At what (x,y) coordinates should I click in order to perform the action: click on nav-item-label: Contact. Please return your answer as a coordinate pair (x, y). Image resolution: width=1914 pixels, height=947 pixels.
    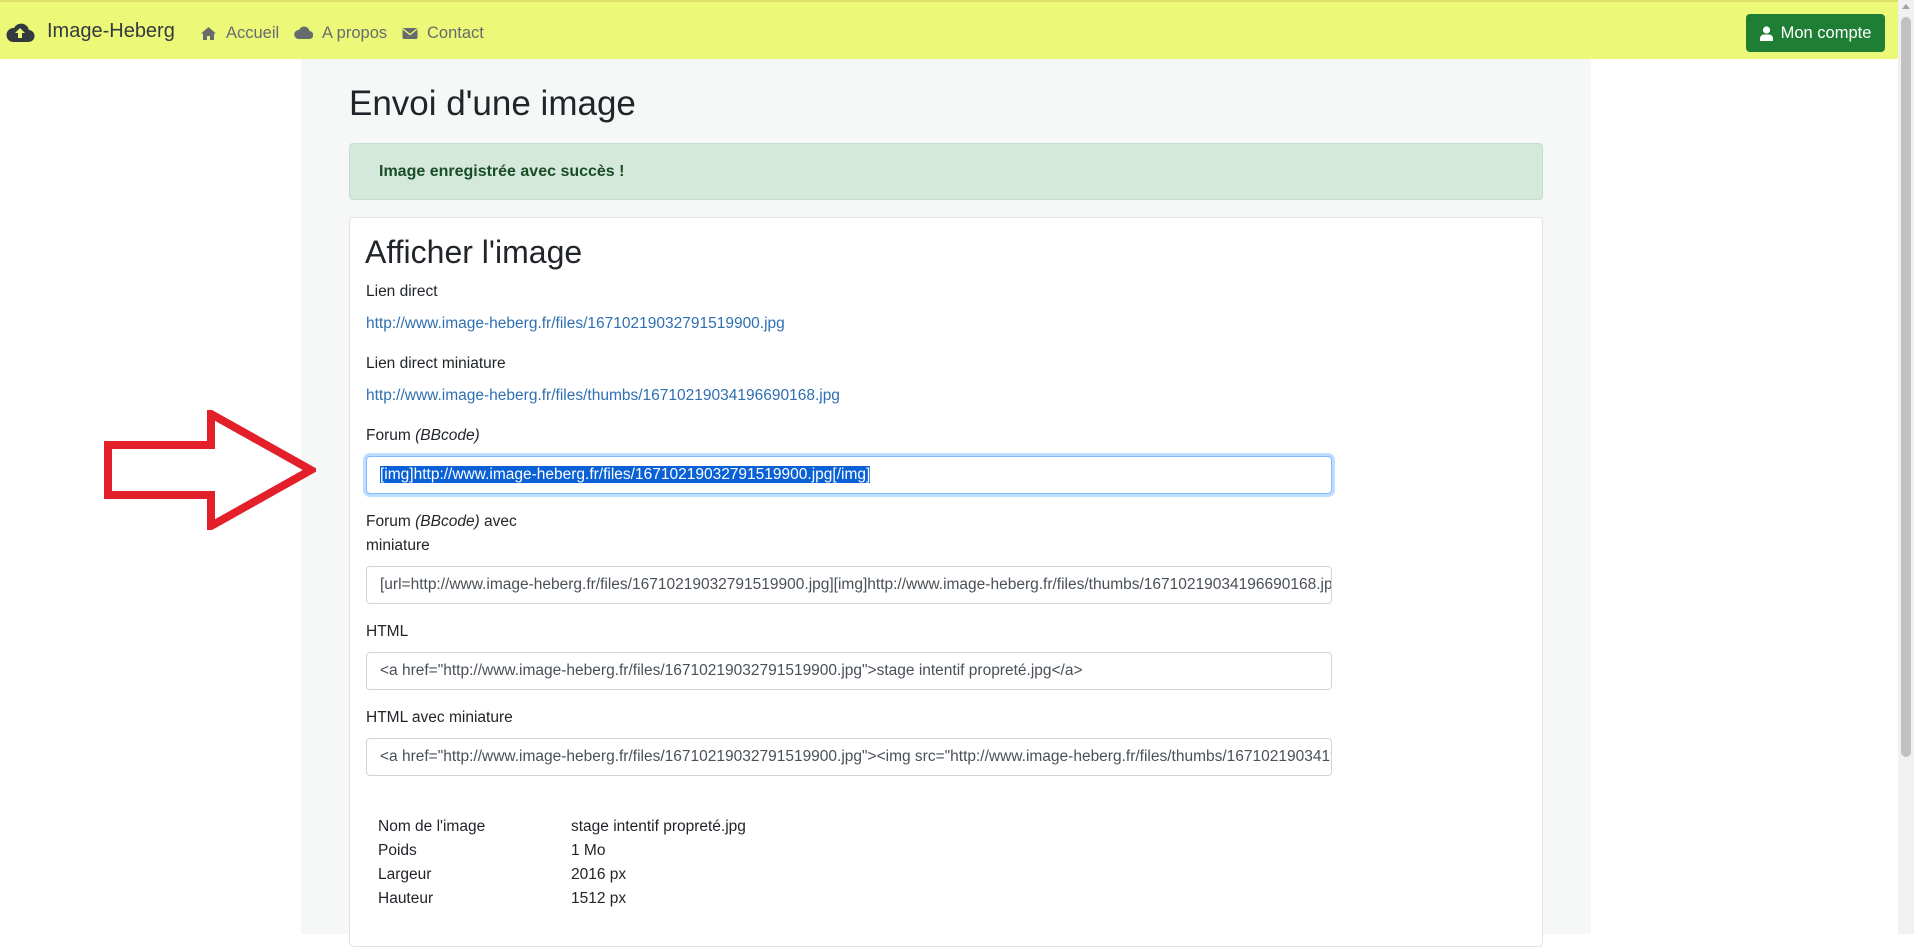
    Looking at the image, I should click on (455, 32).